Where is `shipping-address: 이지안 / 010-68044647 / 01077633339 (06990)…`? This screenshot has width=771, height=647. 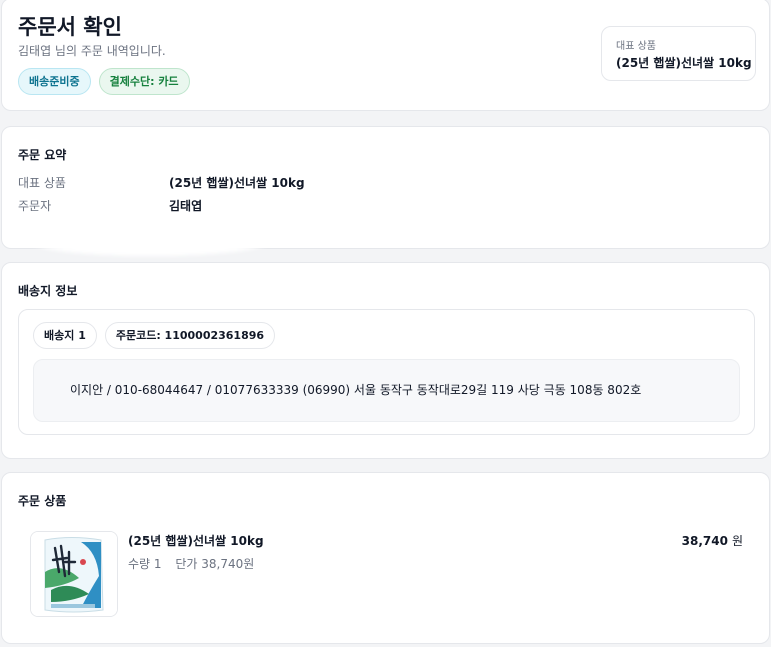
shipping-address: 이지안 / 010-68044647 / 01077633339 (06990)… is located at coordinates (386, 390).